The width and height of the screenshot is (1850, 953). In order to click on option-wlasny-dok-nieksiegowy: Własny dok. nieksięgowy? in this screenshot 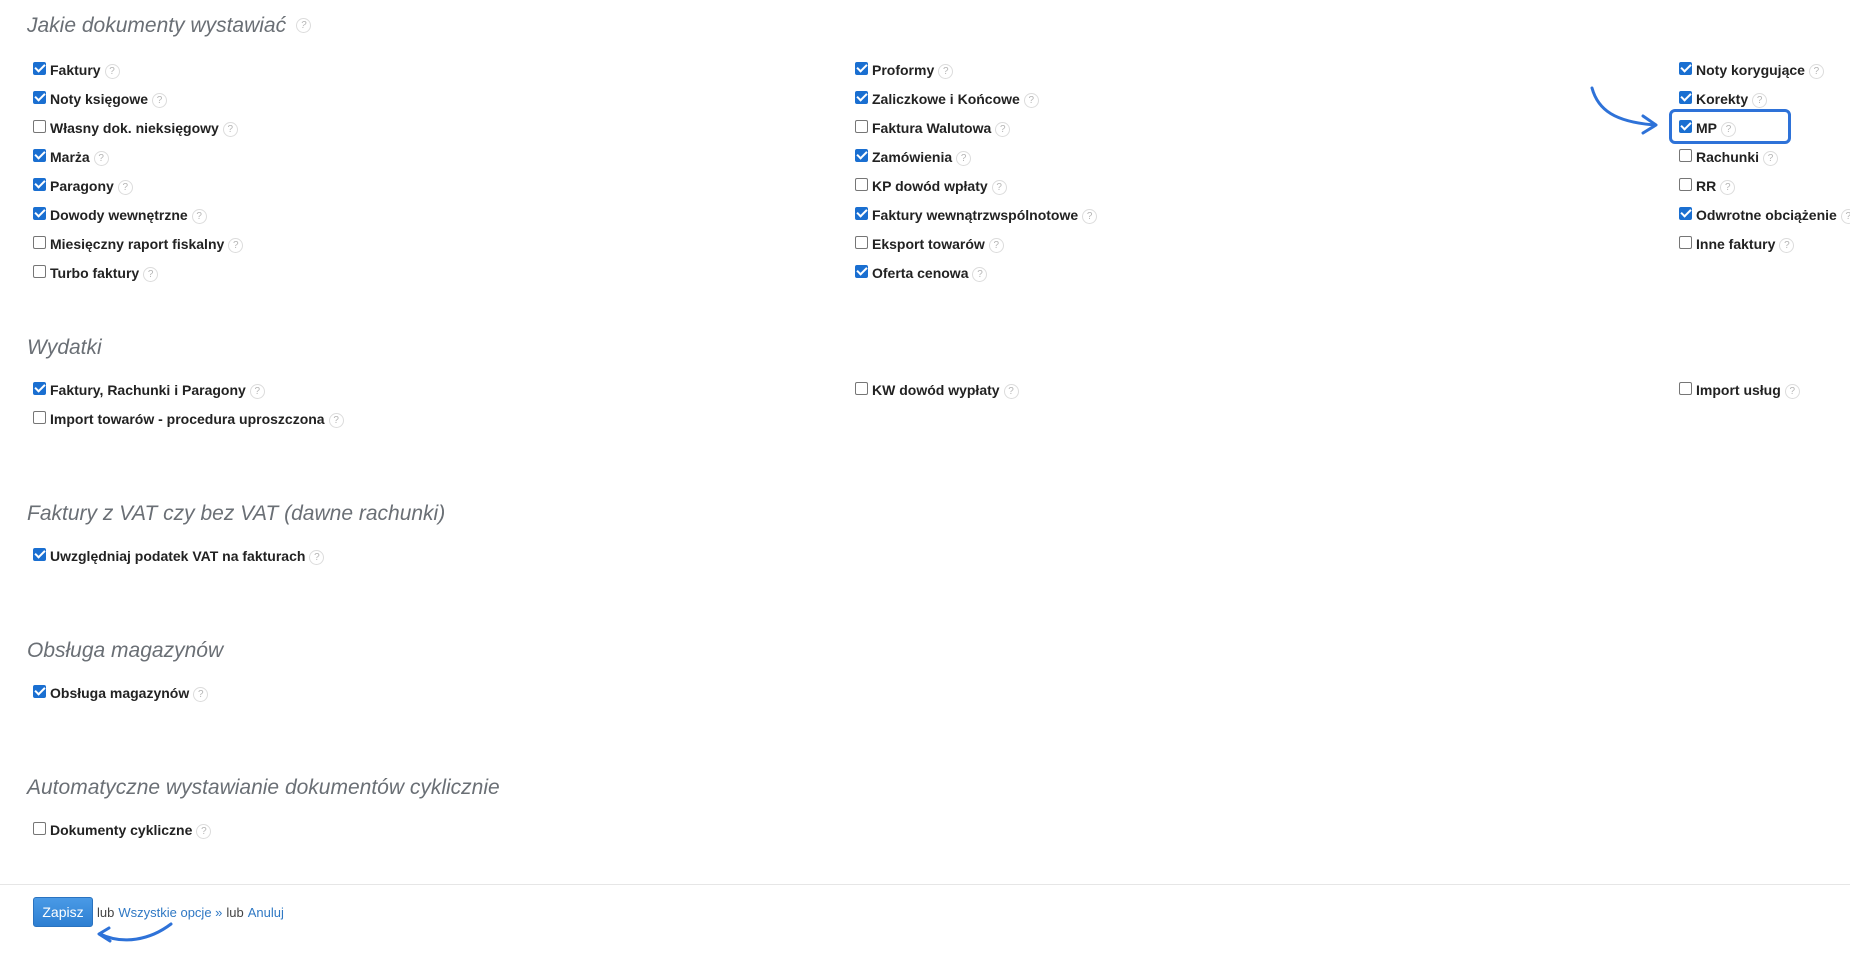, I will do `click(135, 128)`.